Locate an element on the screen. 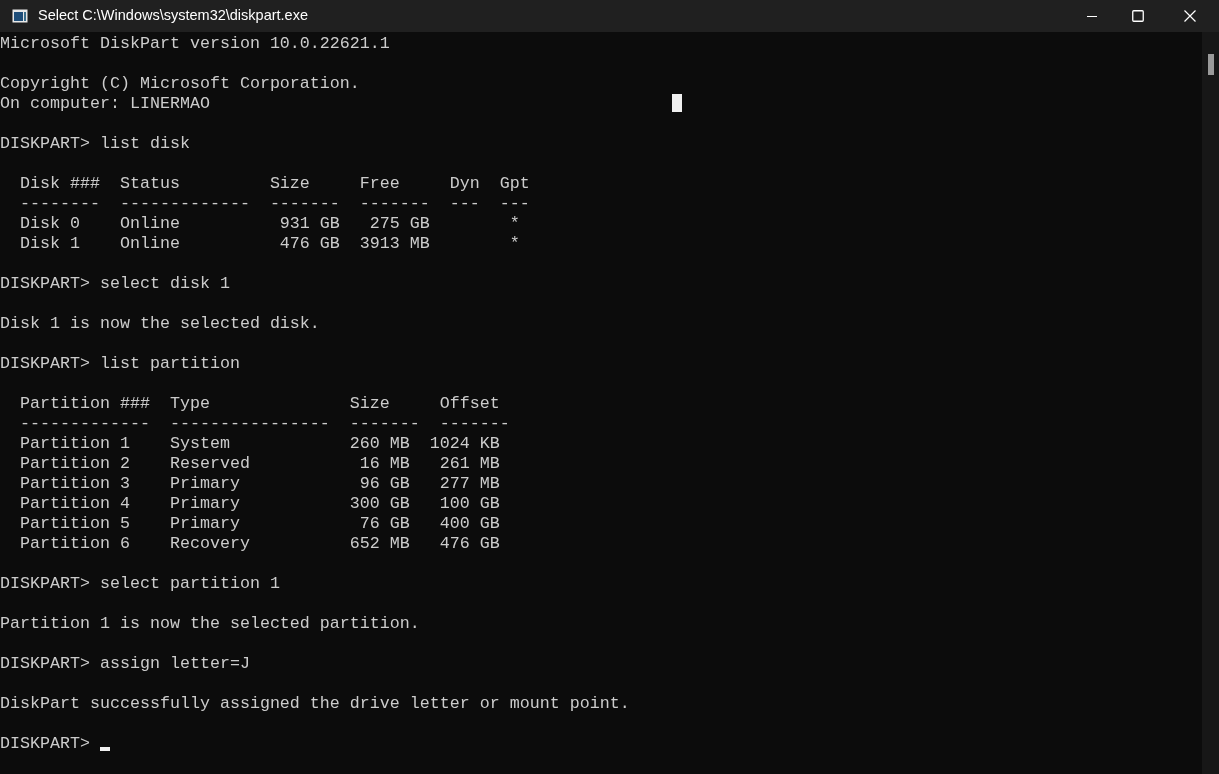 The height and width of the screenshot is (774, 1219). console-line: DISKPART> list disk is located at coordinates (95, 144).